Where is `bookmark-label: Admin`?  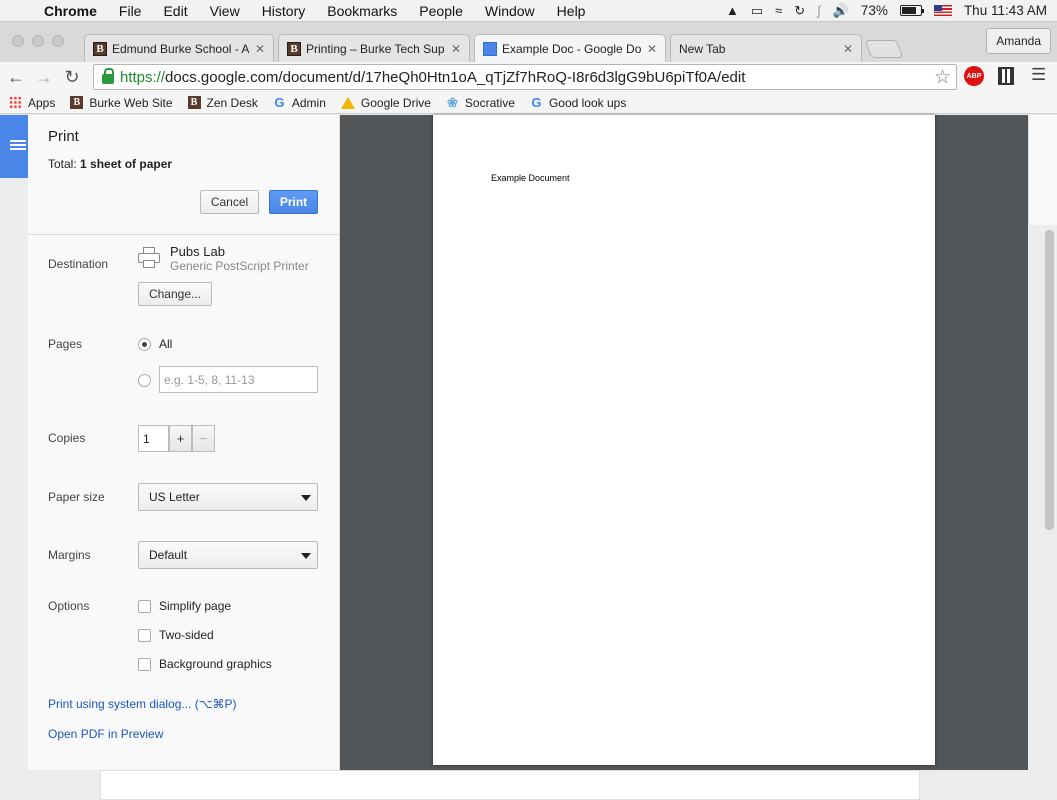 bookmark-label: Admin is located at coordinates (308, 102).